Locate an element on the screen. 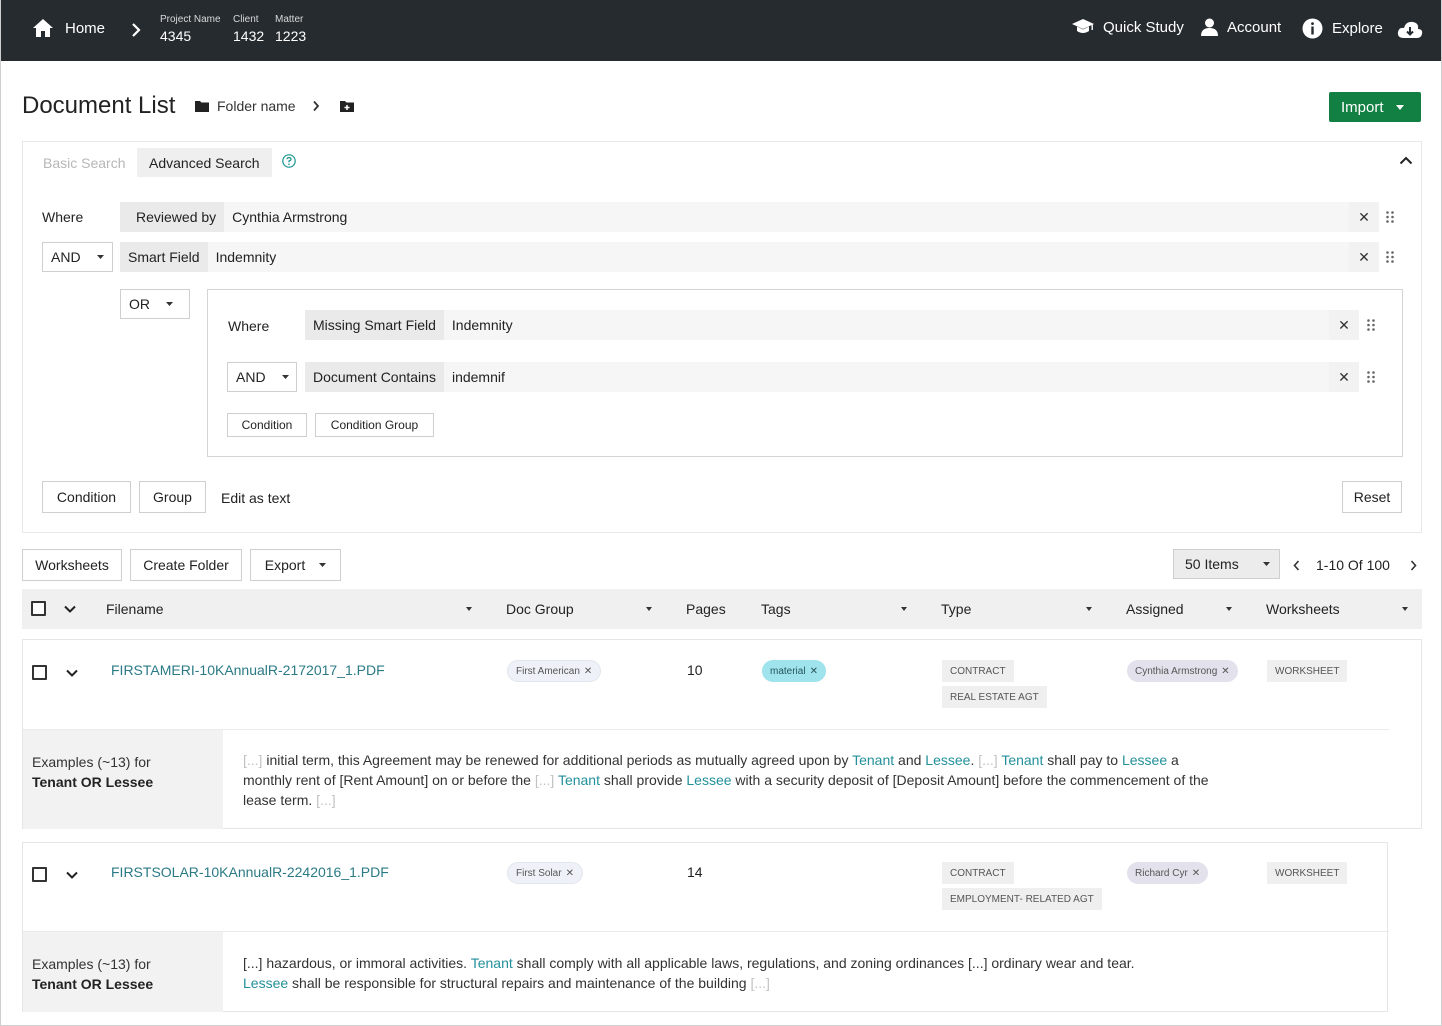 This screenshot has width=1442, height=1026. home-link: Home is located at coordinates (69, 28).